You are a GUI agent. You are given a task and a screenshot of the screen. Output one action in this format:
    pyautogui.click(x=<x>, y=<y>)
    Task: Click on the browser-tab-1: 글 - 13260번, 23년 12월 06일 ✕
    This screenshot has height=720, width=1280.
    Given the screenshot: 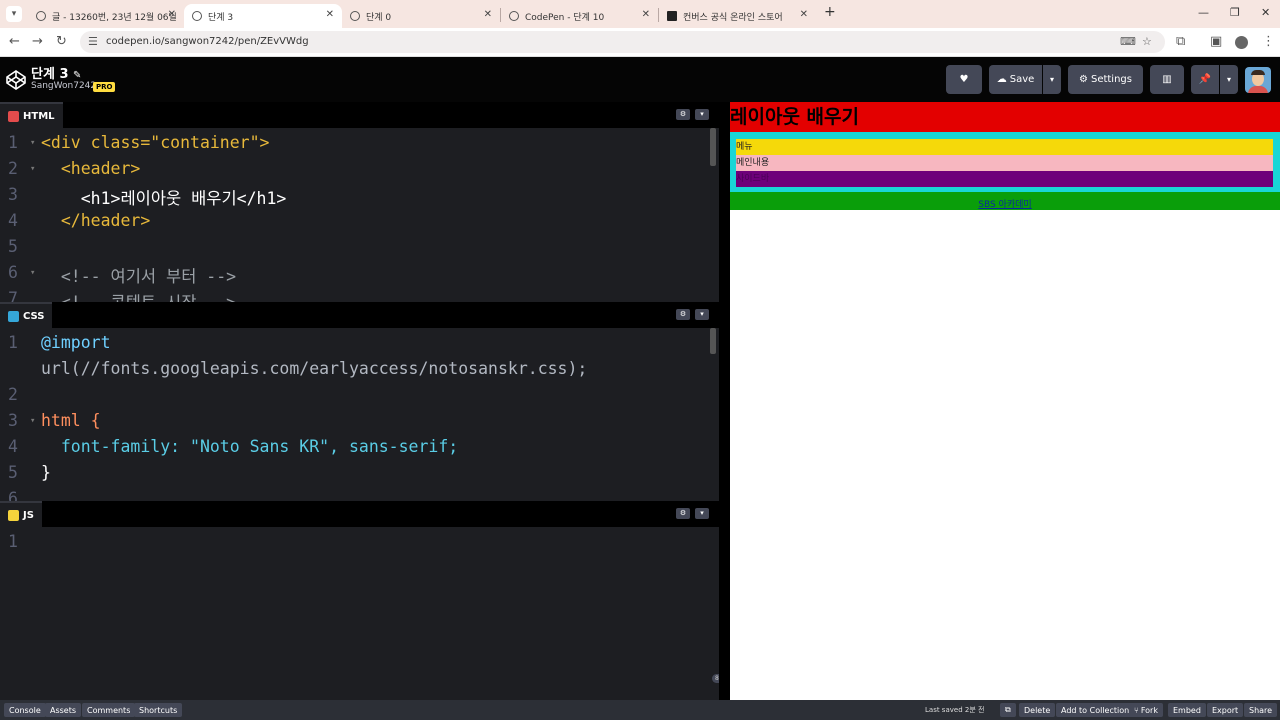 What is the action you would take?
    pyautogui.click(x=106, y=16)
    